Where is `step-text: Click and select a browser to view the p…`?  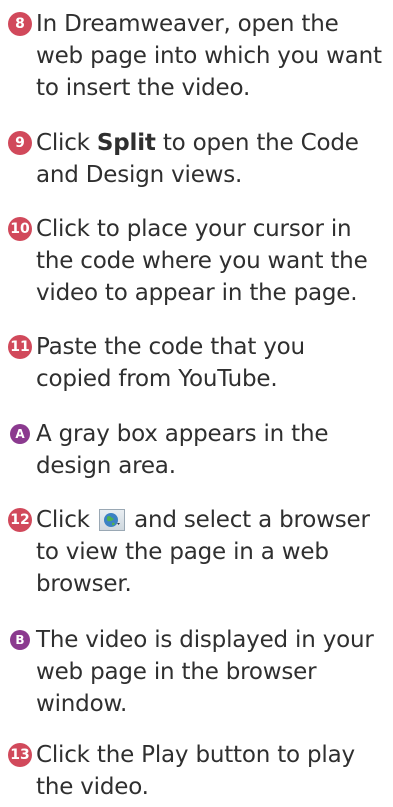
step-text: Click and select a browser to view the p… is located at coordinates (211, 552).